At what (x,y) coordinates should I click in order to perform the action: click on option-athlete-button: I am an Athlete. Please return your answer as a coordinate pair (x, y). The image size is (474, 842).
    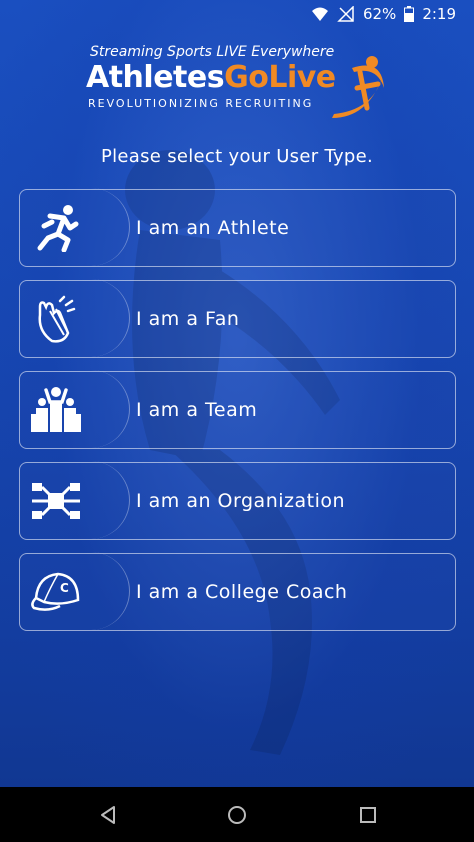
    Looking at the image, I should click on (237, 227).